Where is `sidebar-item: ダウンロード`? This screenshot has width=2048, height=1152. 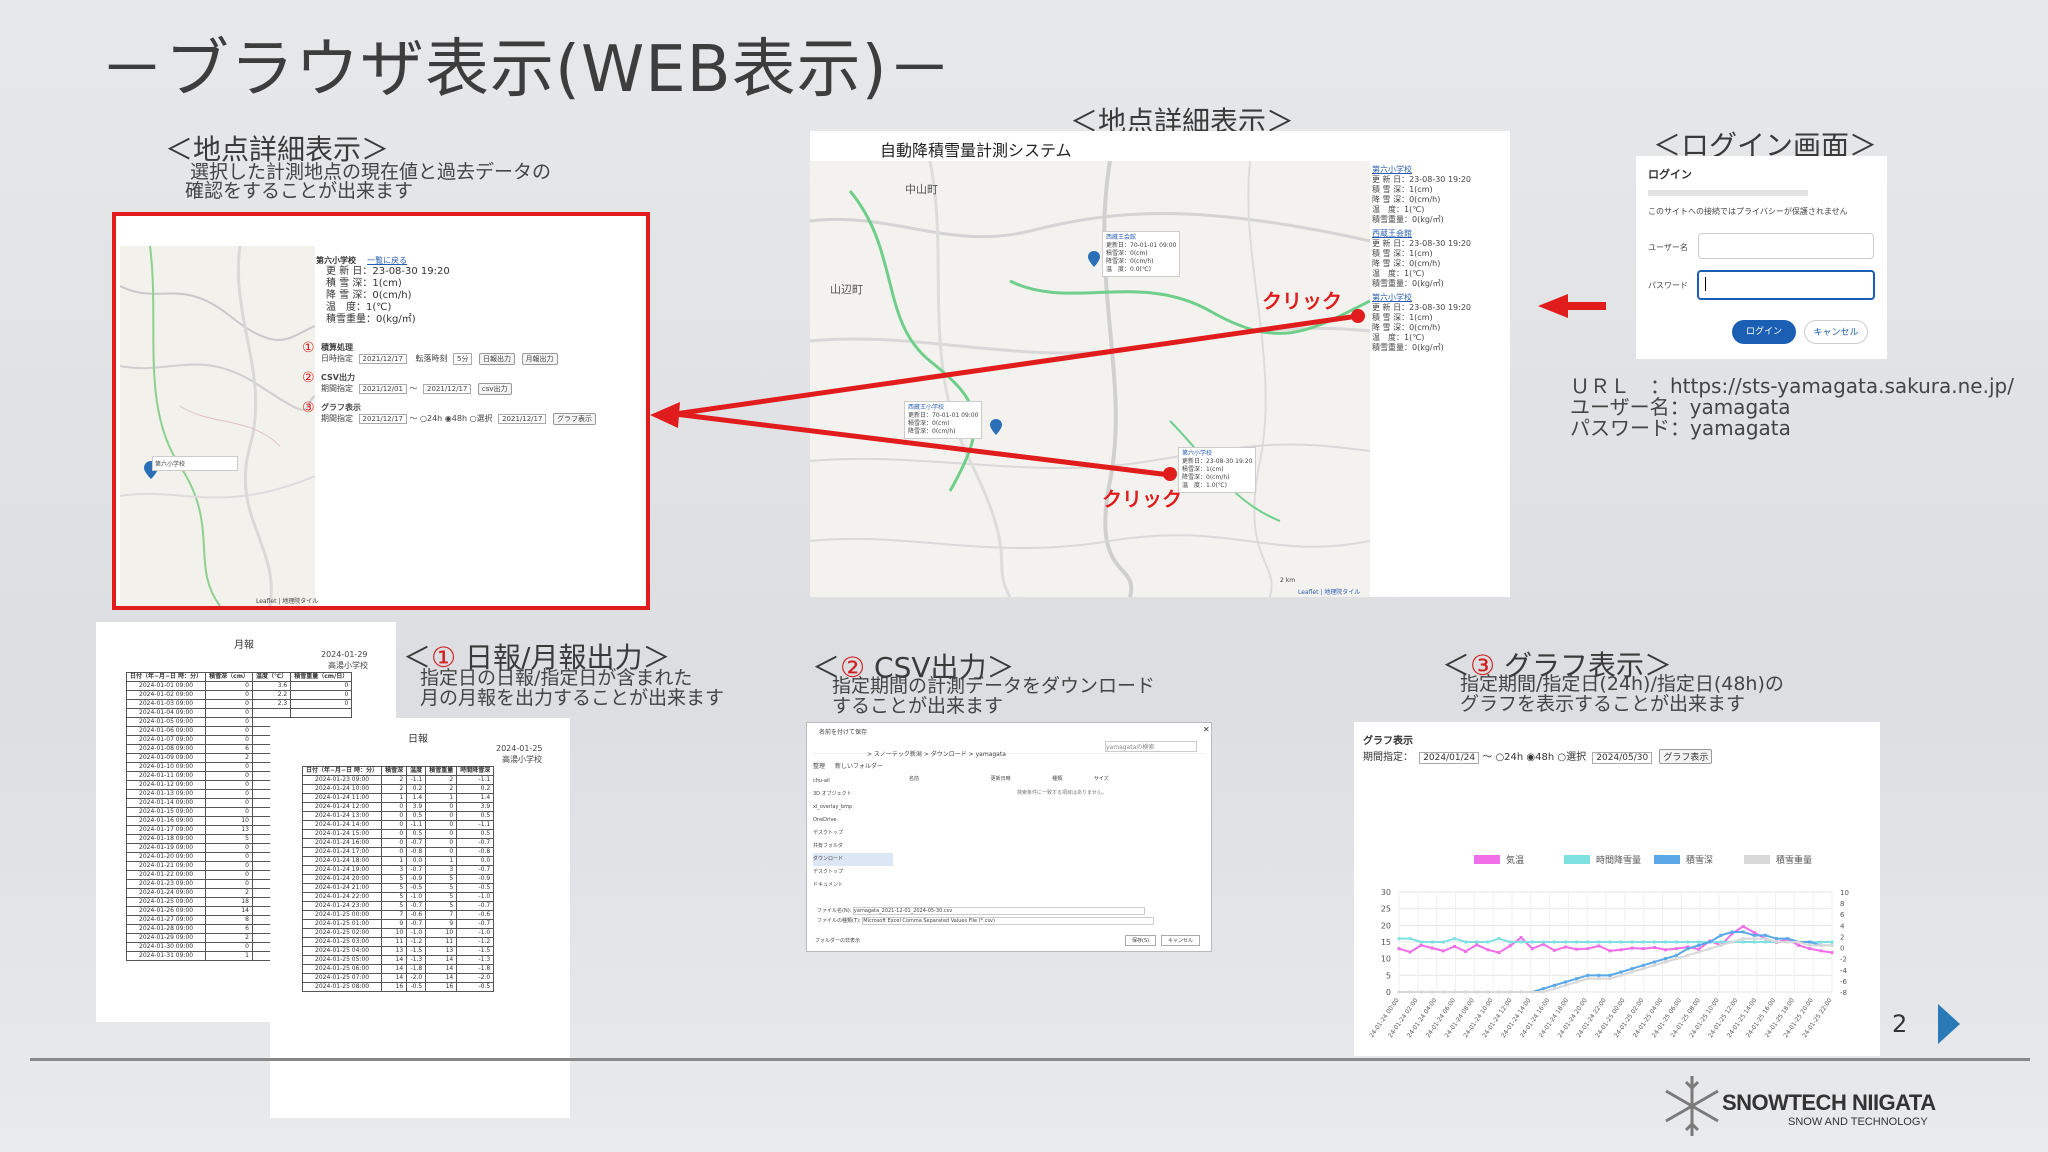 sidebar-item: ダウンロード is located at coordinates (853, 859).